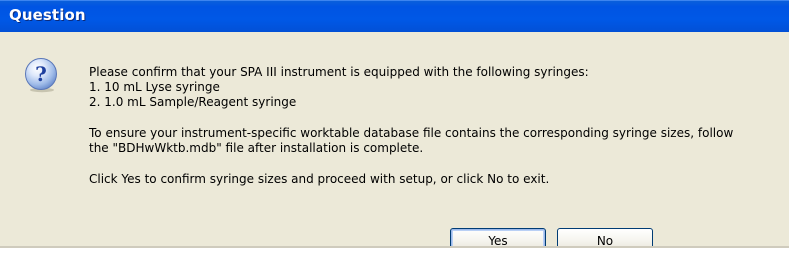  I want to click on question-glyph: ?, so click(41, 74).